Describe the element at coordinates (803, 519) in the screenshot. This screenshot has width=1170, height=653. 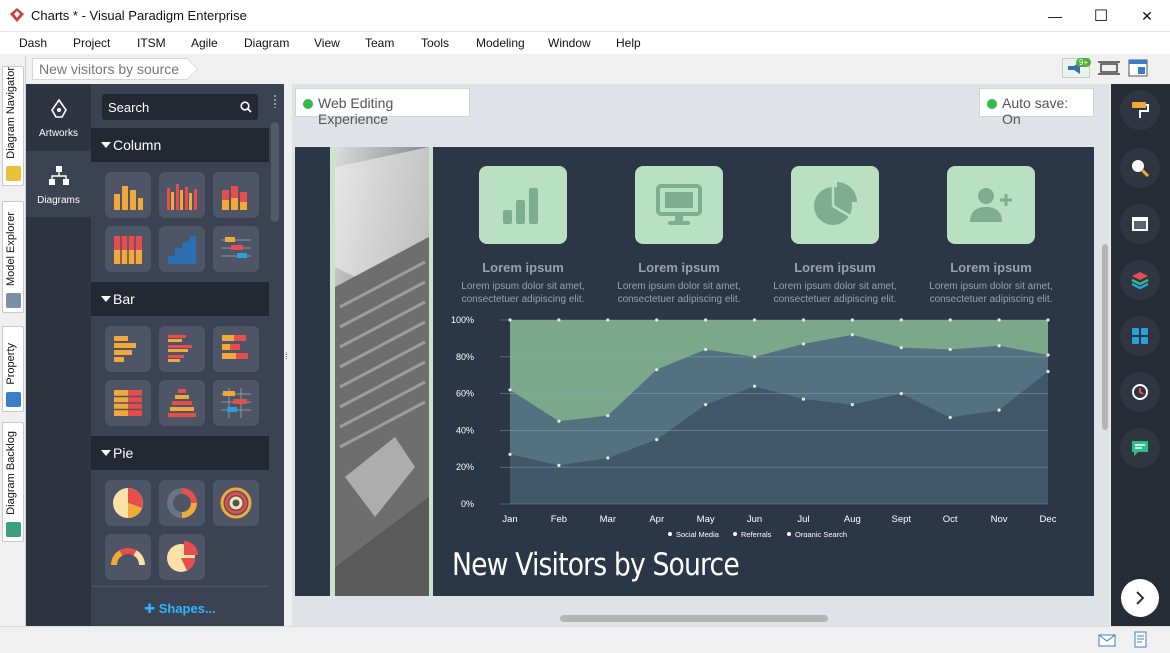
I see `x-tick-label: Jul` at that location.